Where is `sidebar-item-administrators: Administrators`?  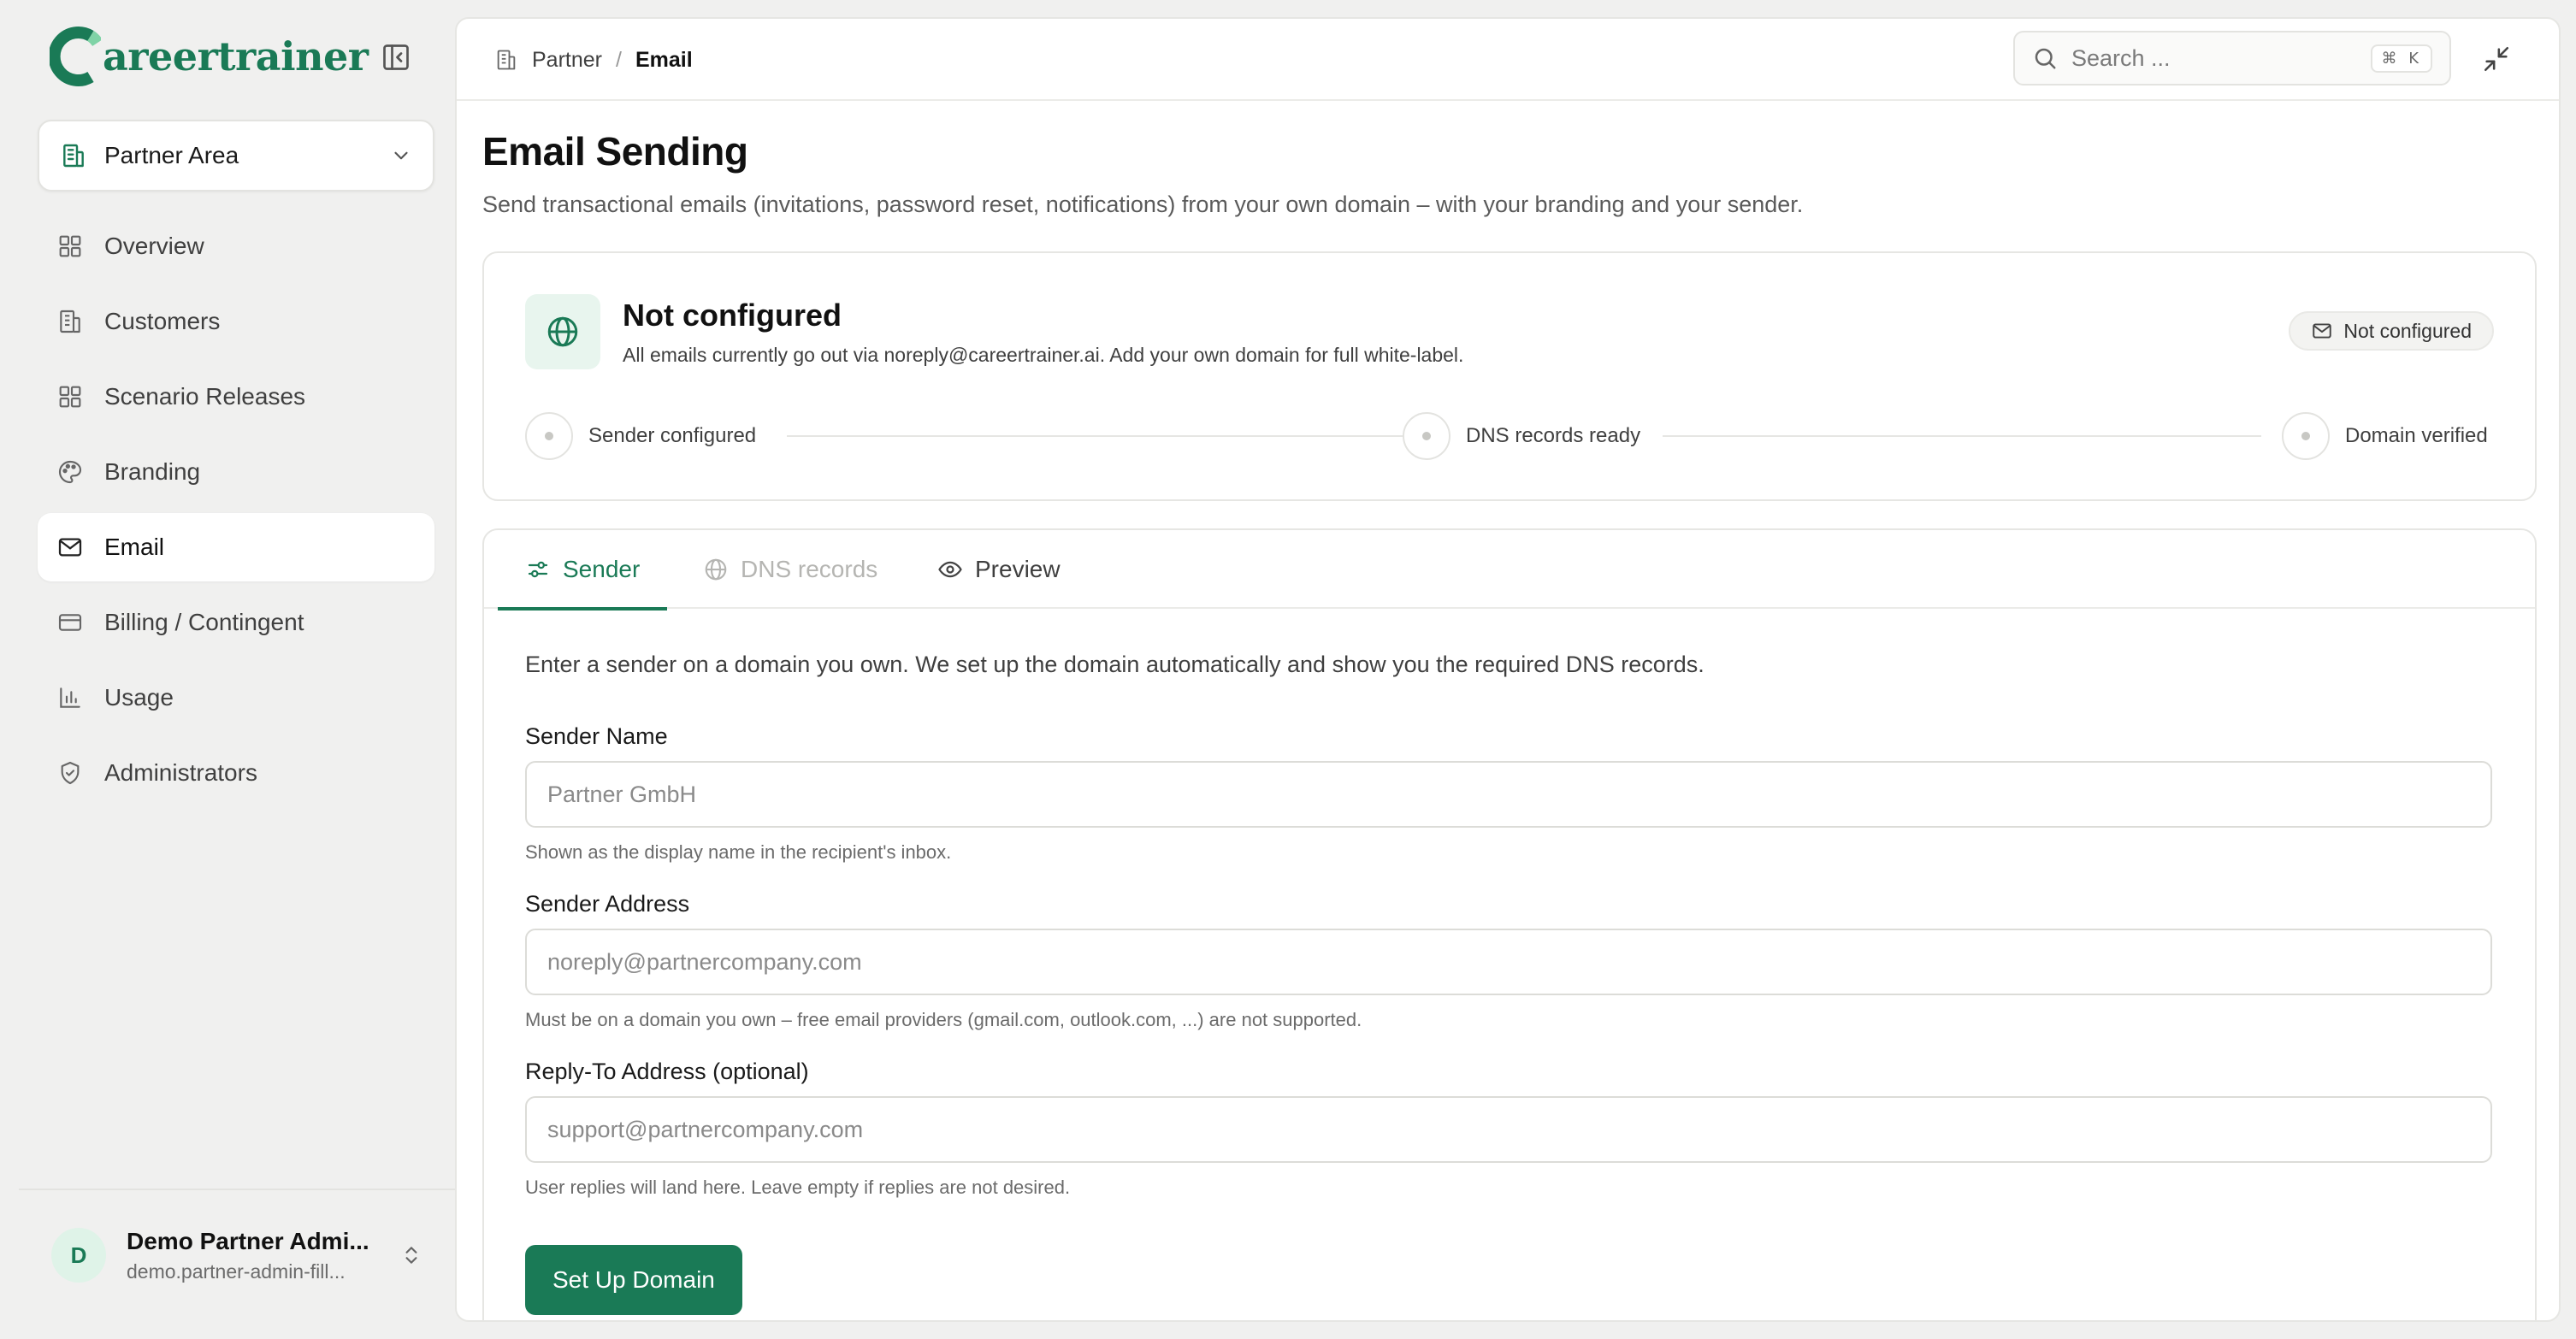 sidebar-item-administrators: Administrators is located at coordinates (236, 773).